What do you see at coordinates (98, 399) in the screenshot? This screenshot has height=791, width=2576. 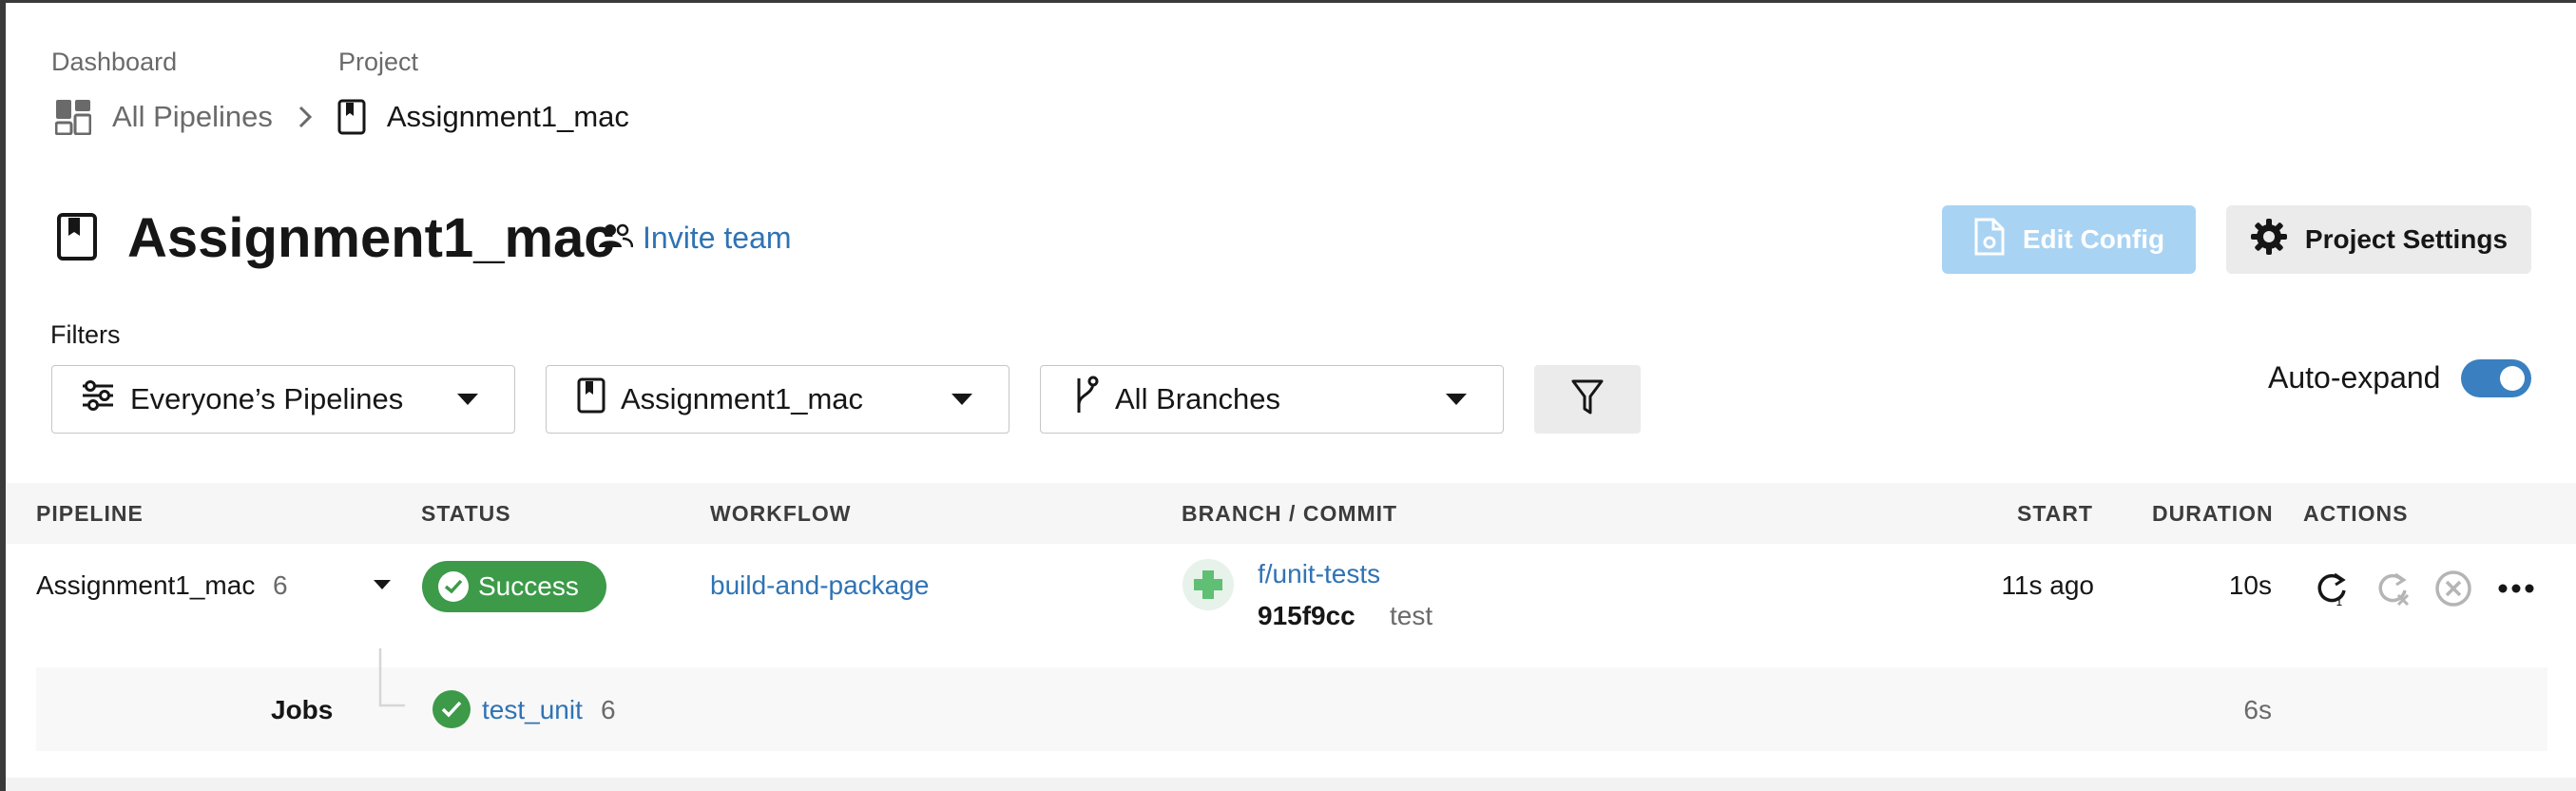 I see `sliders-icon` at bounding box center [98, 399].